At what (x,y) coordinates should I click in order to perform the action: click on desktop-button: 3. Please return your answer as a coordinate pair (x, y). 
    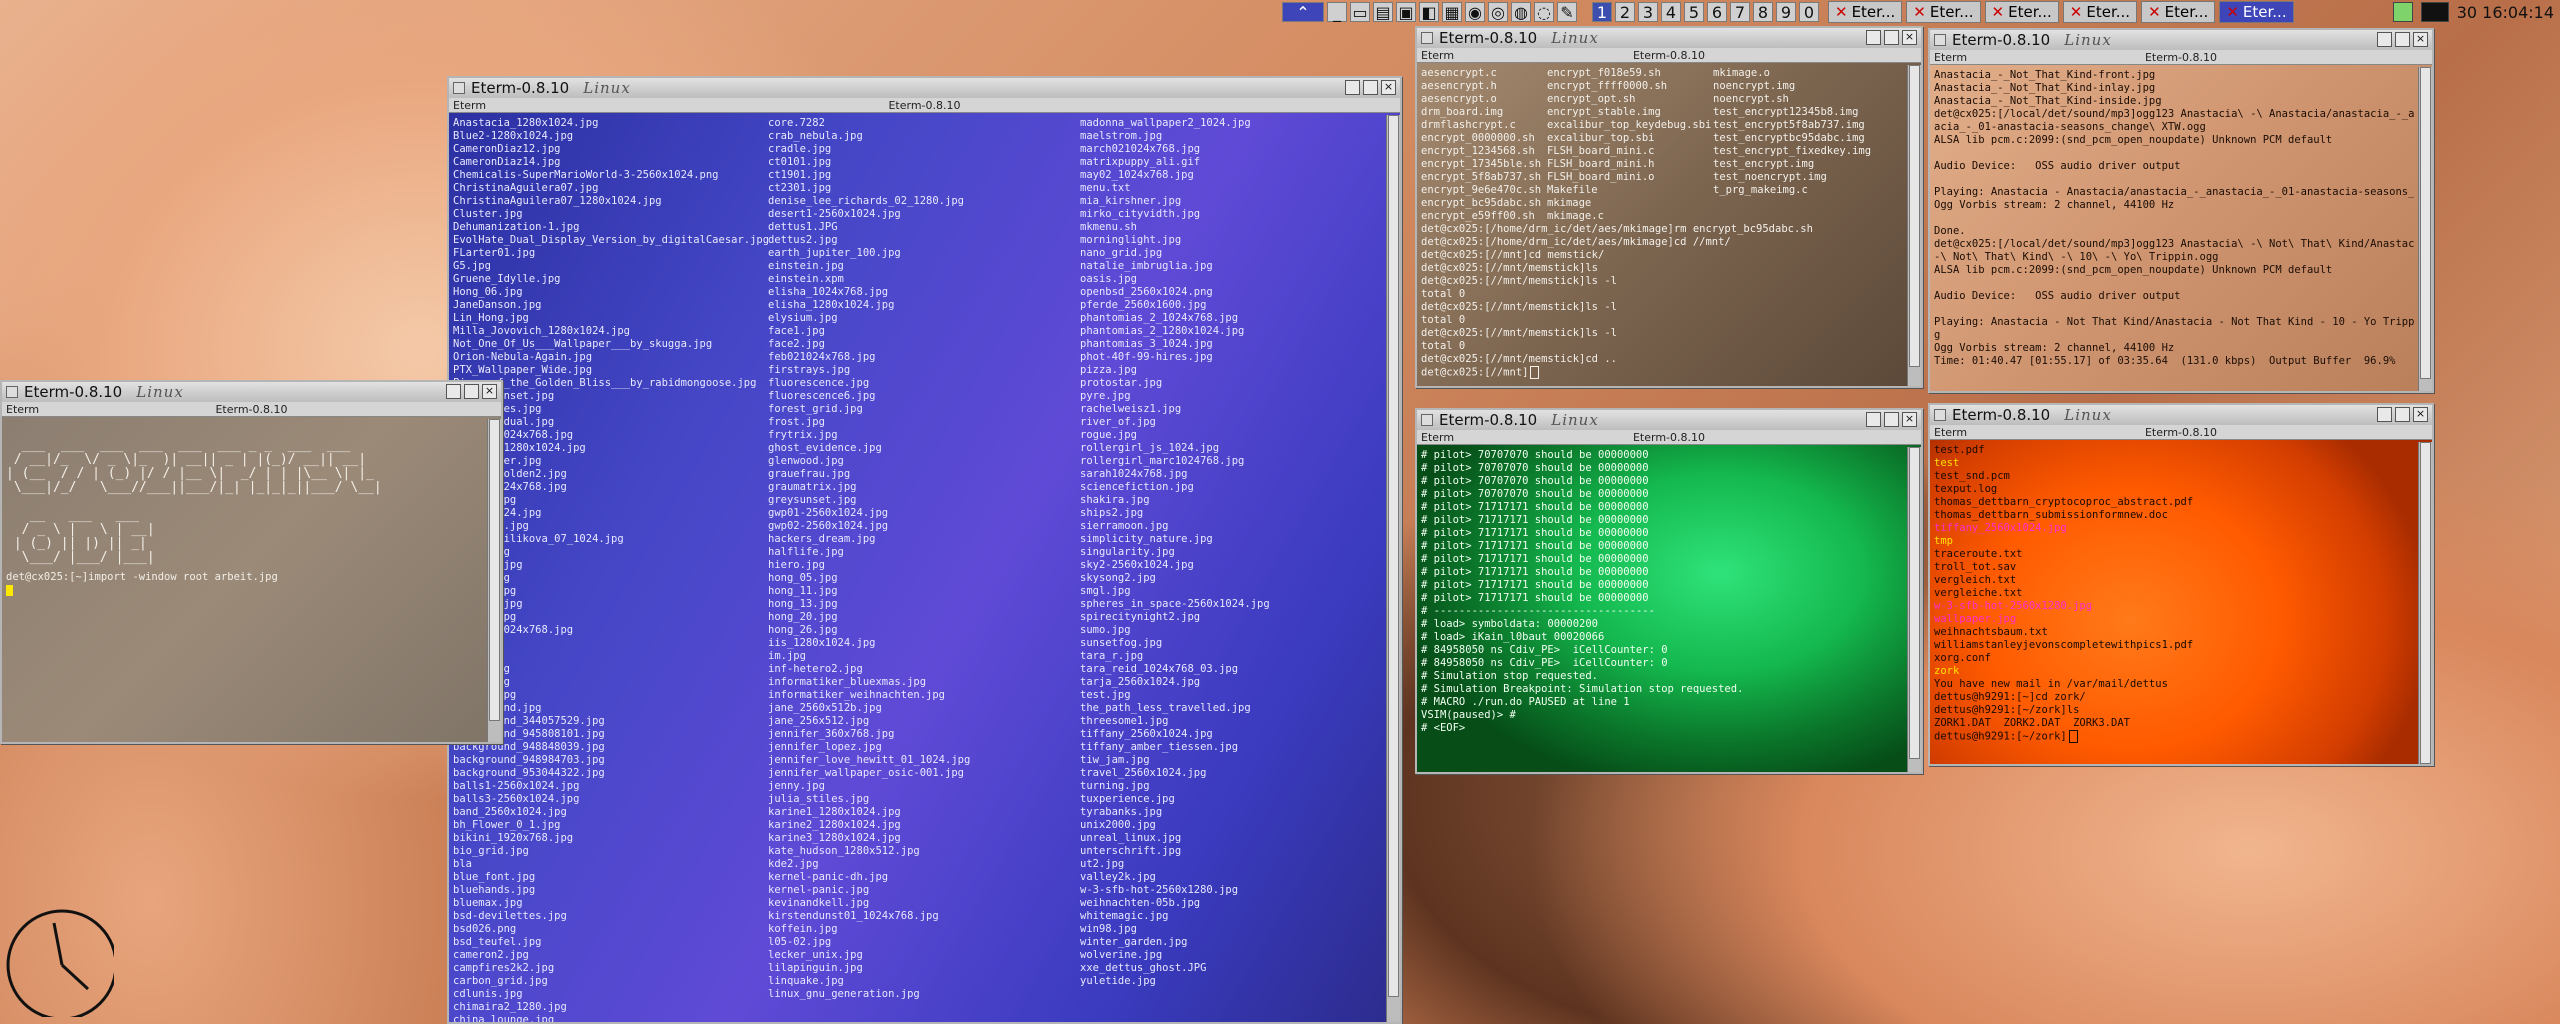
    Looking at the image, I should click on (1648, 12).